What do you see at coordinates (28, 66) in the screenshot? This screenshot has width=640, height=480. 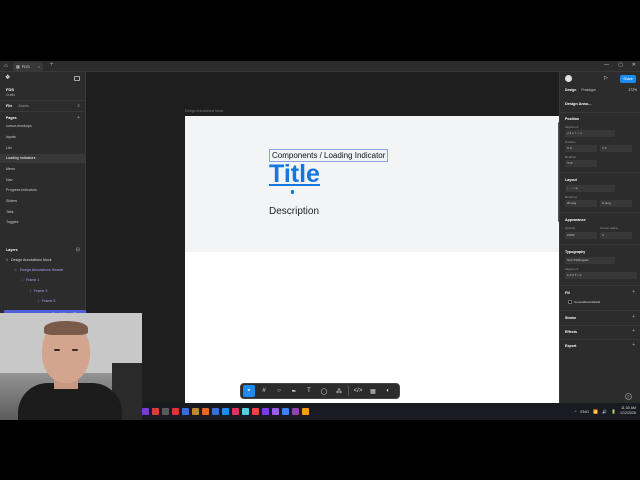 I see `file-tab: ▦ FDS ×` at bounding box center [28, 66].